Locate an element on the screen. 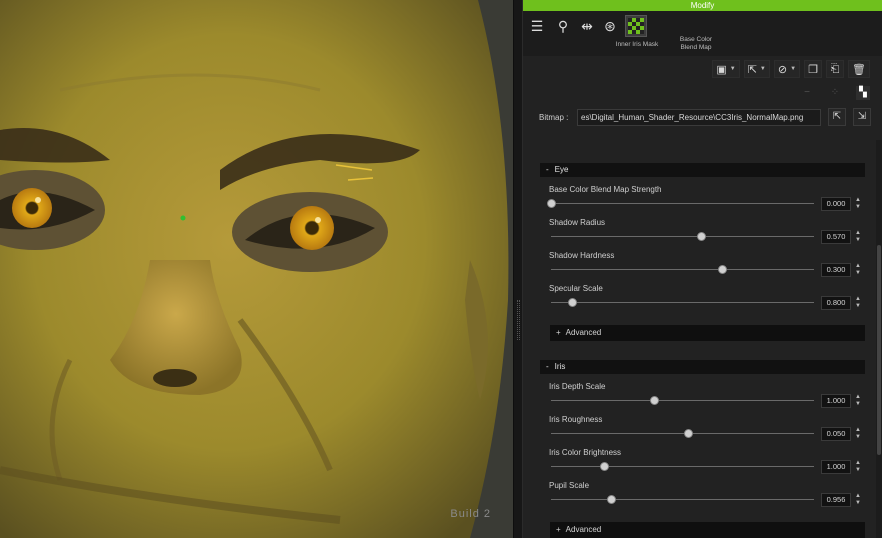  param-iris-depth-scale: Iris Depth Scale 1.000 ▲ ▼ is located at coordinates (708, 397).